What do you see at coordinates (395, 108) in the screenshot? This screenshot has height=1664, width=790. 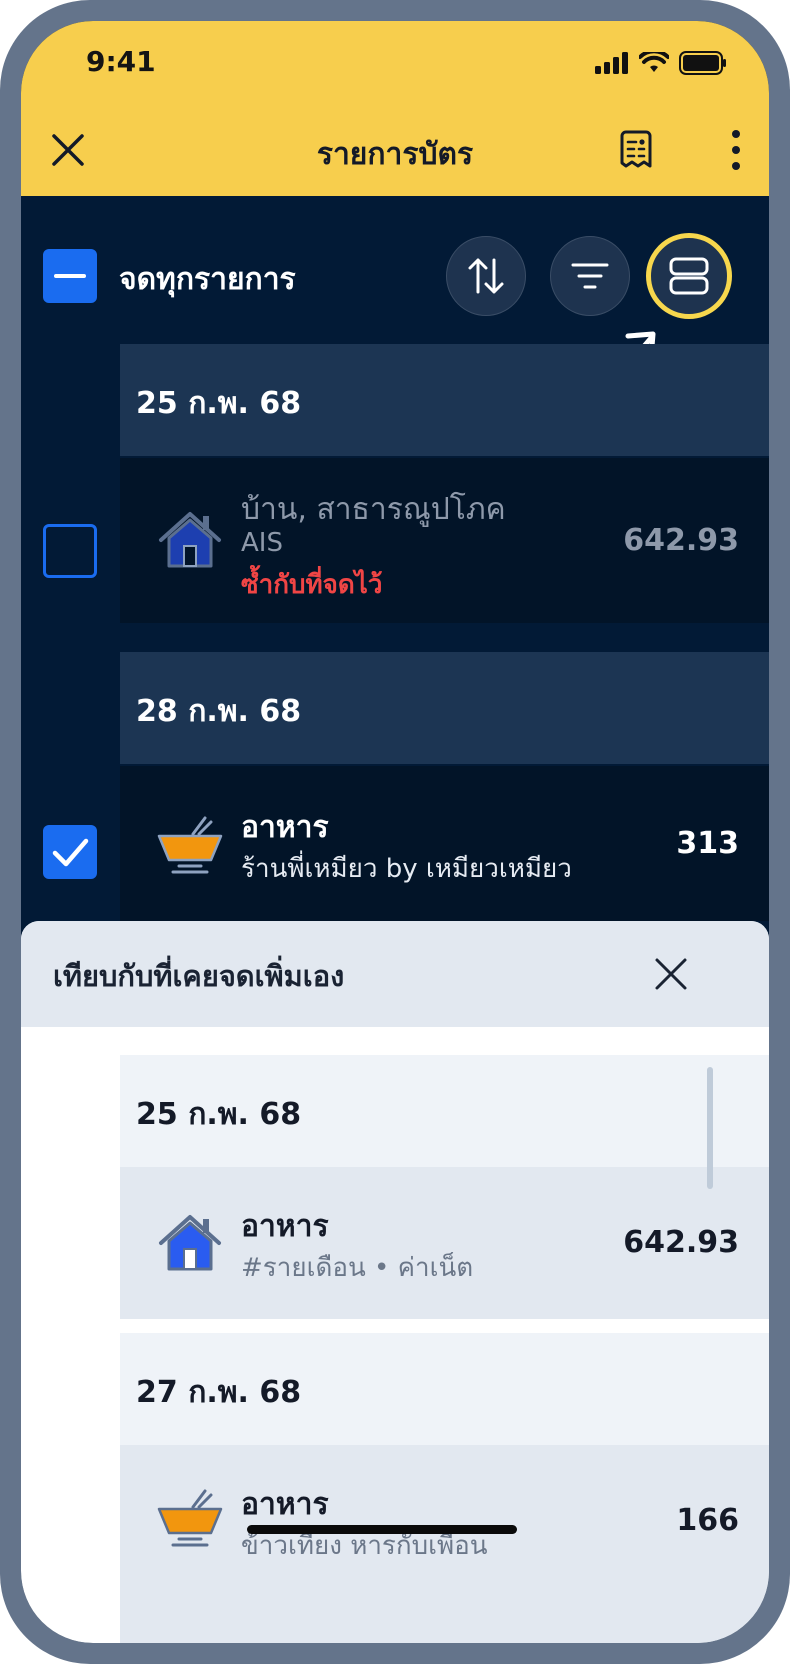 I see `top-bar: 9:41 รายการบัตร` at bounding box center [395, 108].